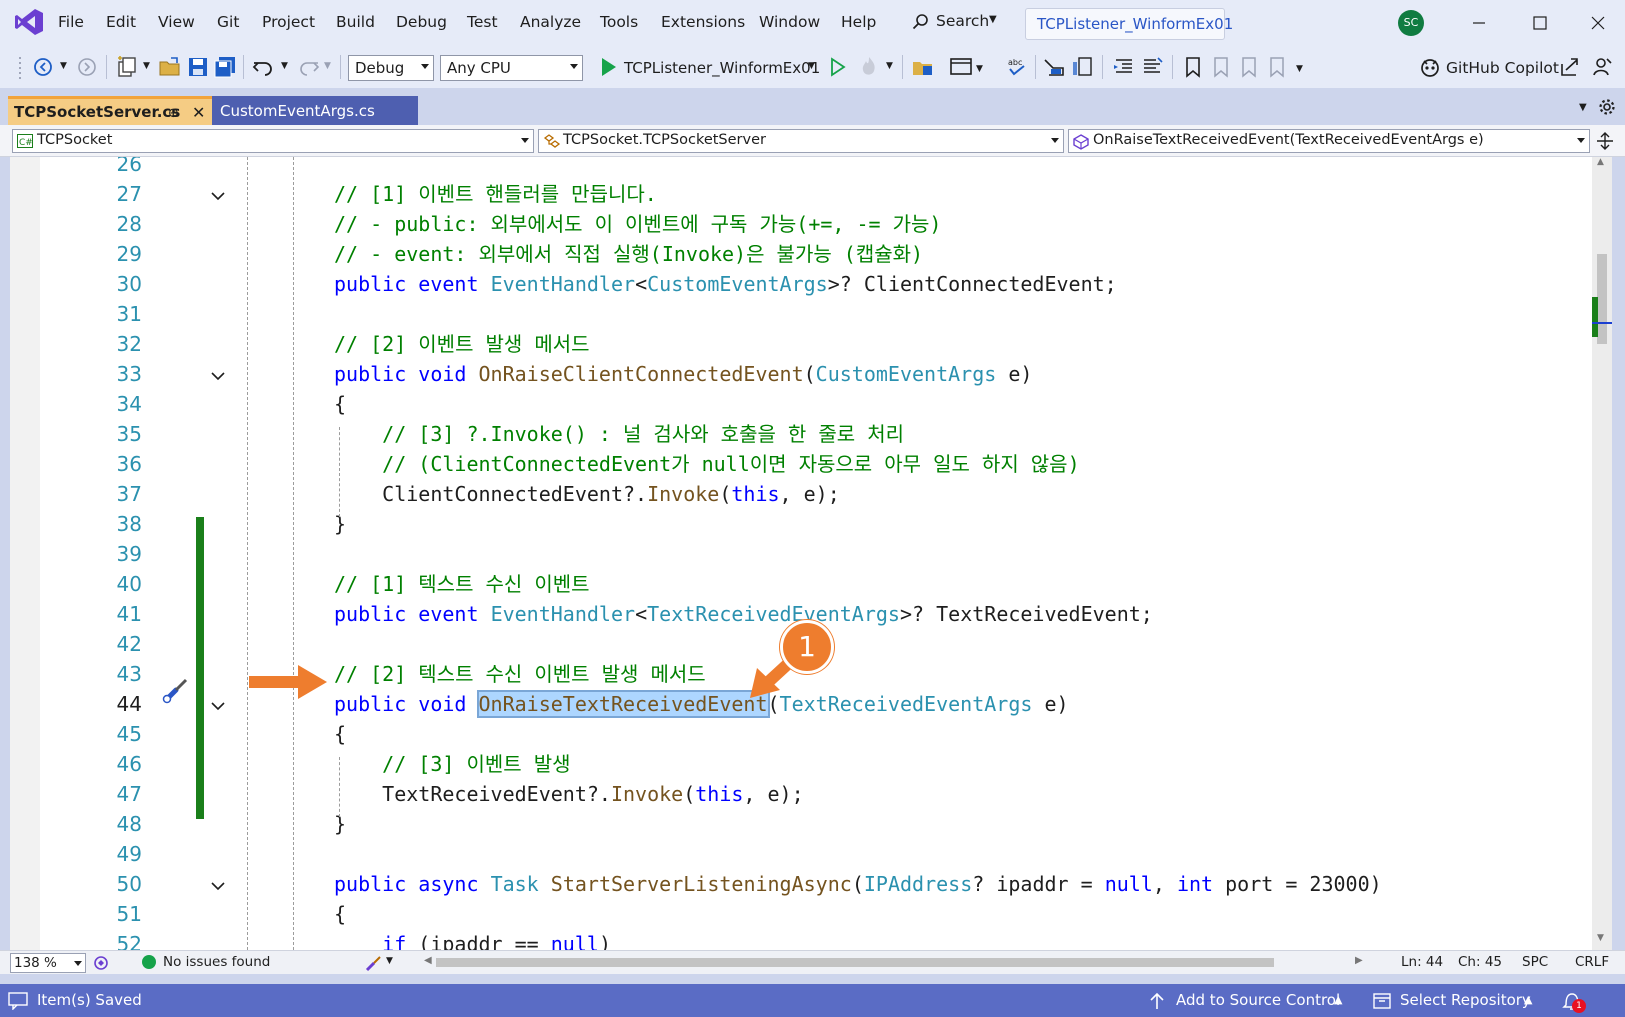  What do you see at coordinates (106, 494) in the screenshot?
I see `line-number: 37` at bounding box center [106, 494].